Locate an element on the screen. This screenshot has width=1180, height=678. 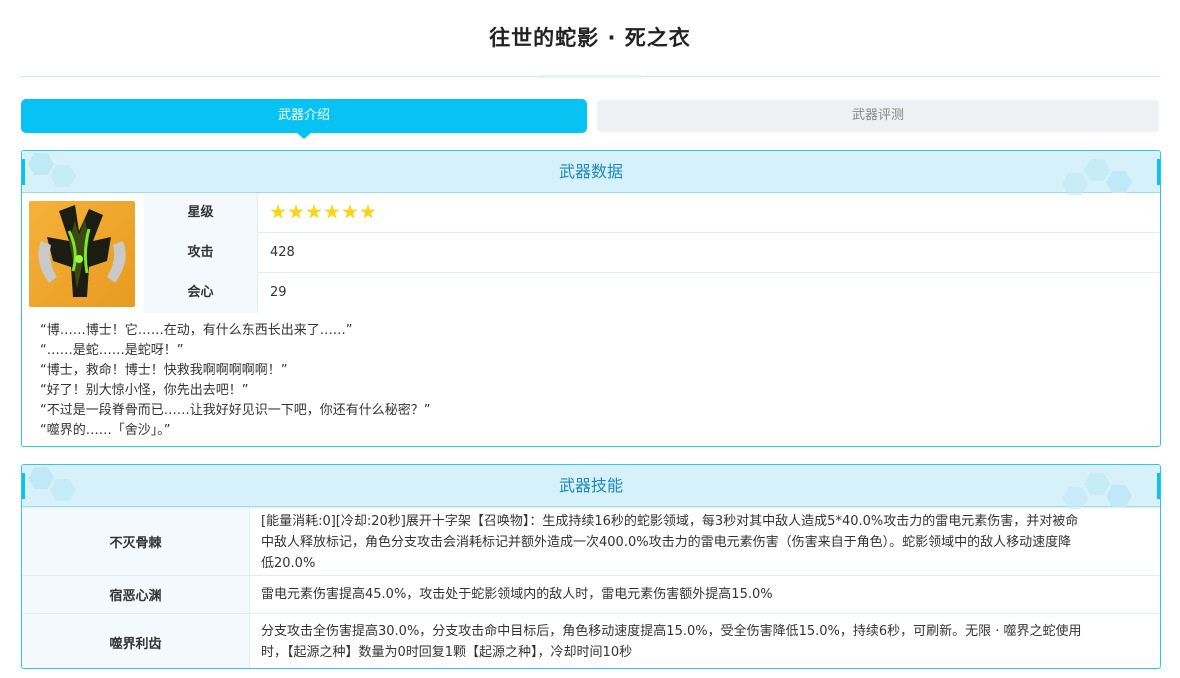
tab-bar: 武器介绍 武器评测 is located at coordinates (590, 119).